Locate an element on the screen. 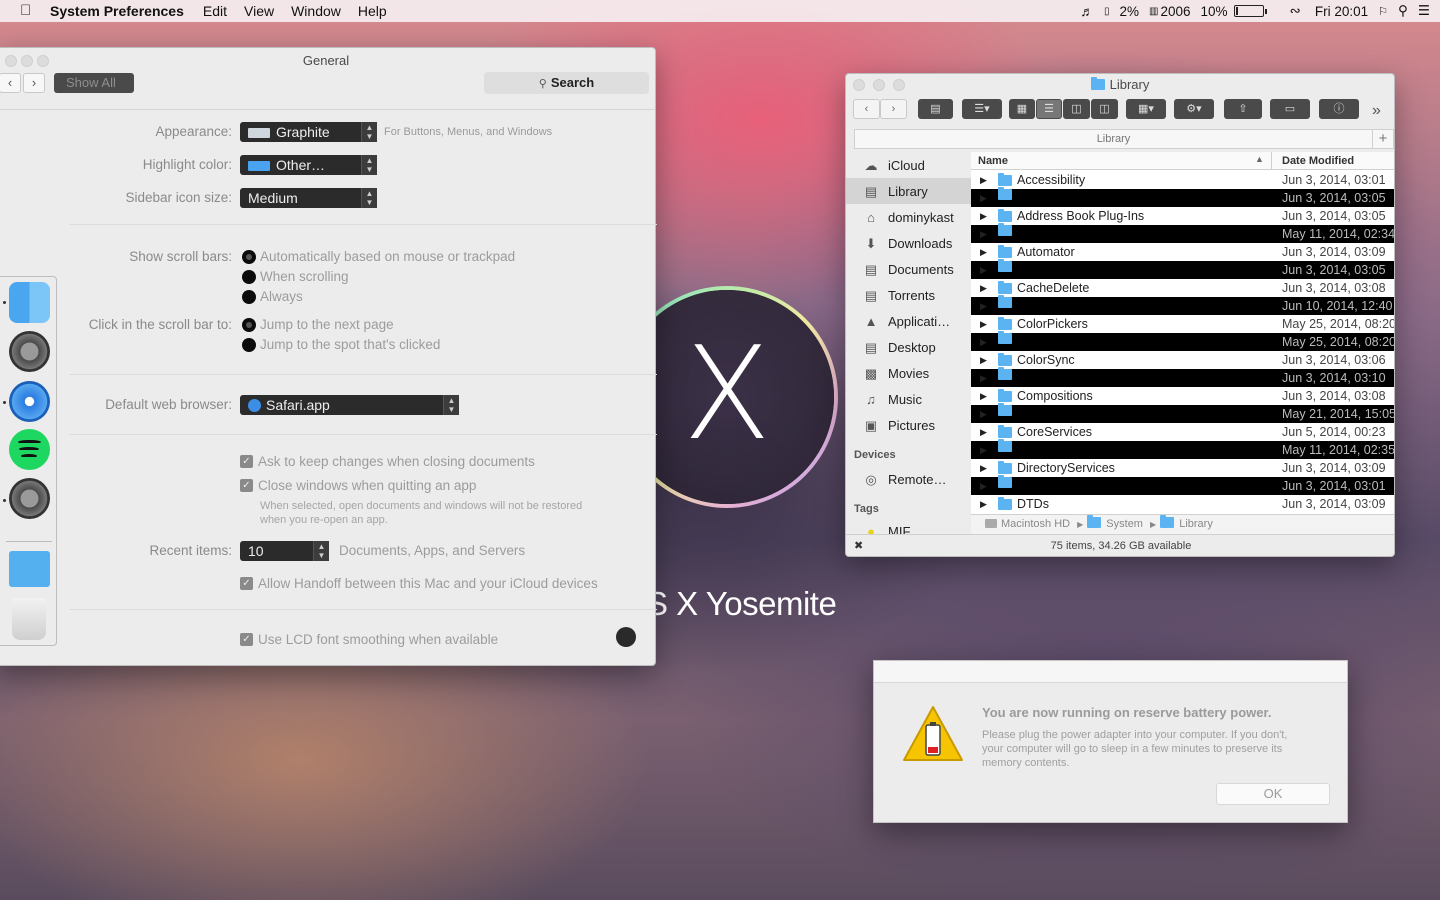  cover-flow-icon: ◫ is located at coordinates (1104, 109).